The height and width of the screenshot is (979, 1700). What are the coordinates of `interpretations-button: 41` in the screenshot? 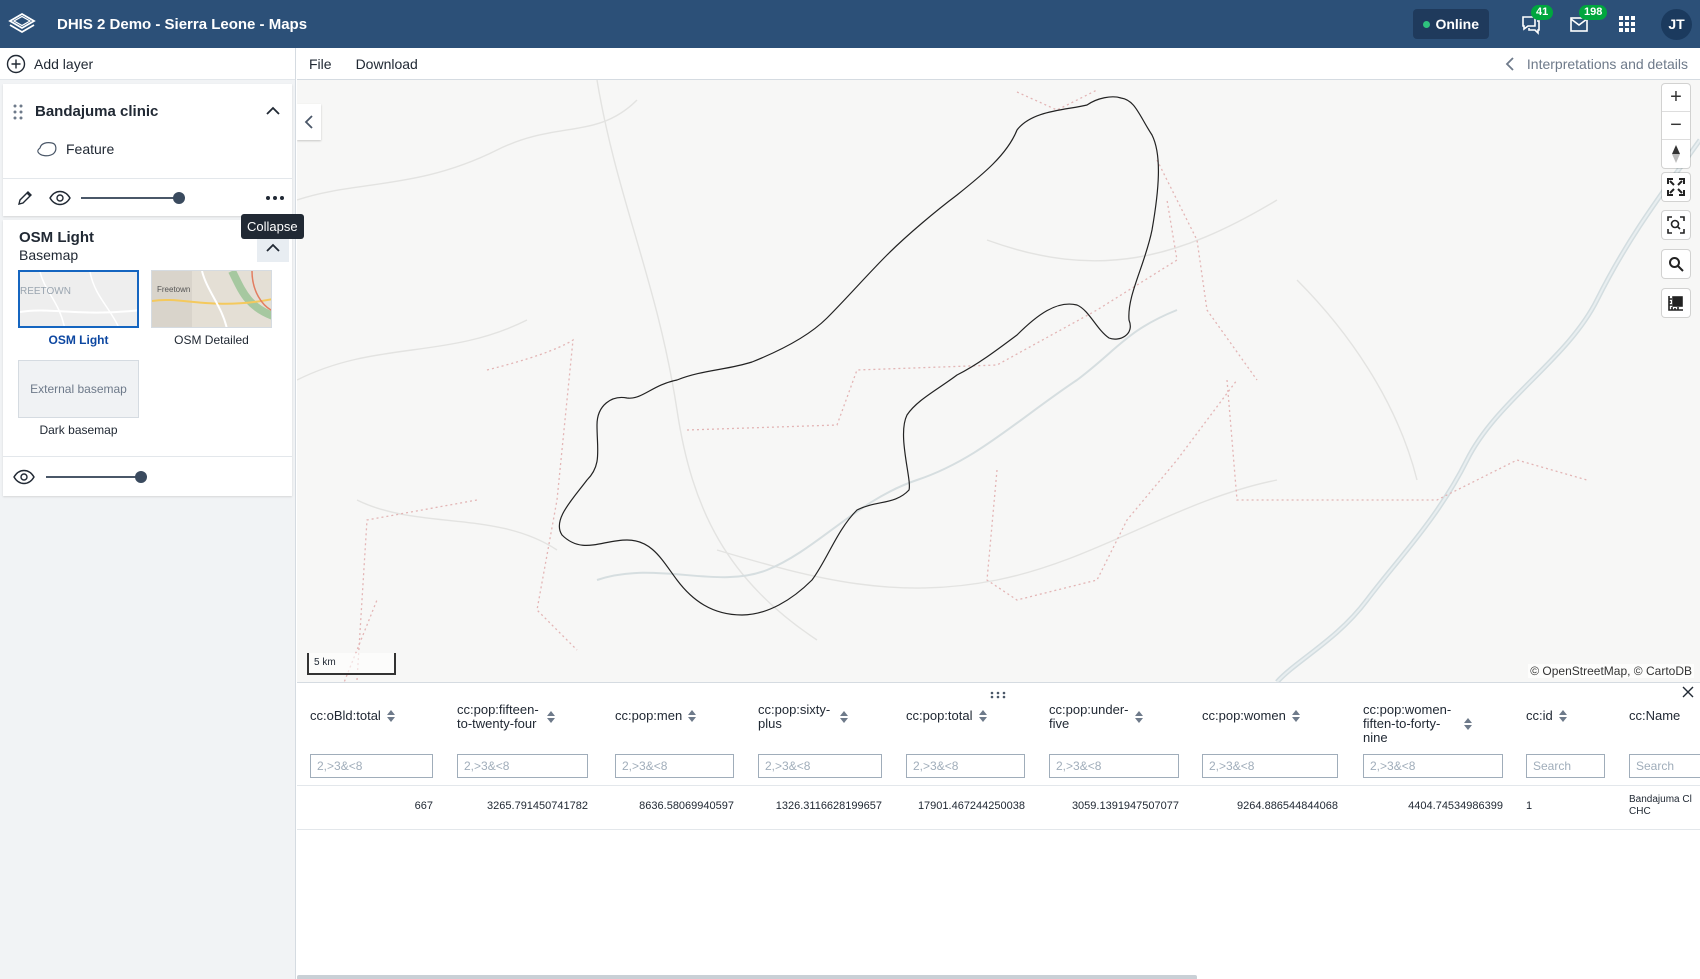 It's located at (1531, 24).